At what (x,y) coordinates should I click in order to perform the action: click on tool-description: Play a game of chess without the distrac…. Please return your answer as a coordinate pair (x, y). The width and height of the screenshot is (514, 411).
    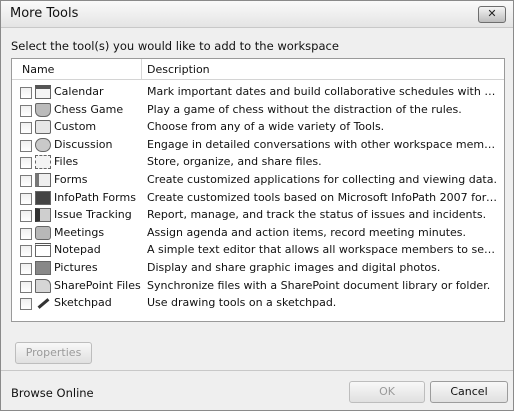
    Looking at the image, I should click on (304, 109).